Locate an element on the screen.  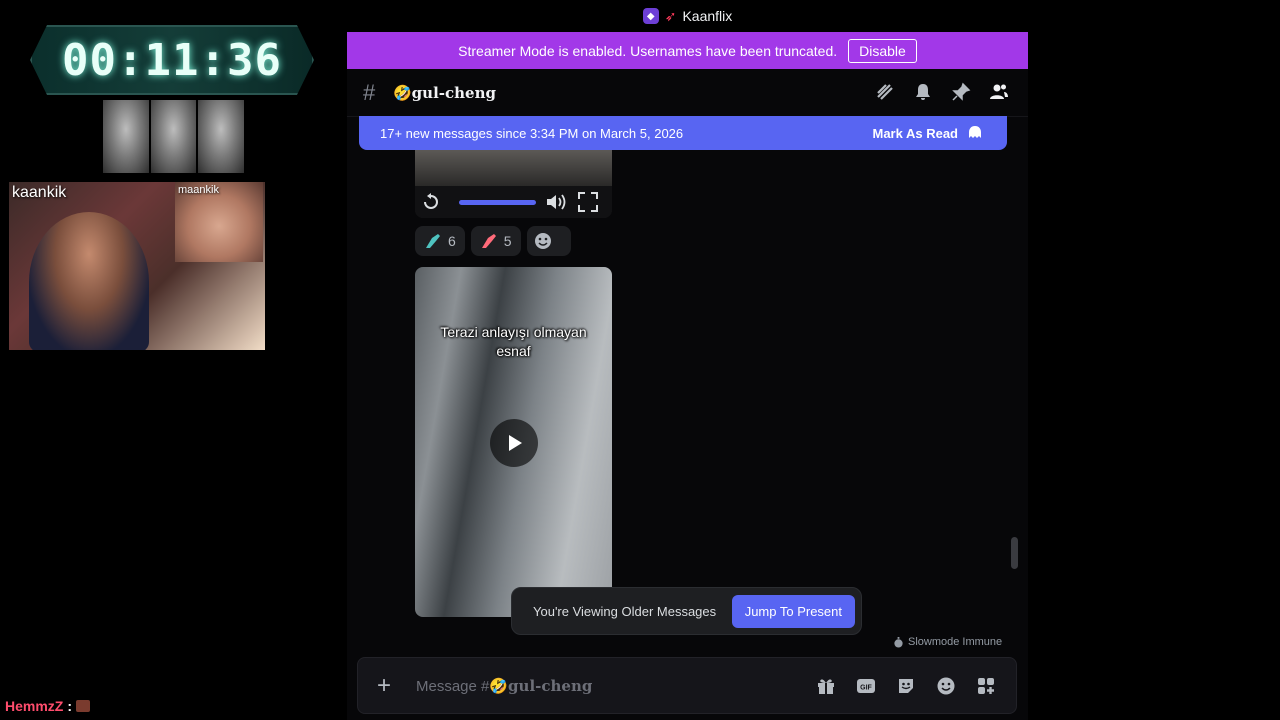
gif-icon: GIF is located at coordinates (866, 686).